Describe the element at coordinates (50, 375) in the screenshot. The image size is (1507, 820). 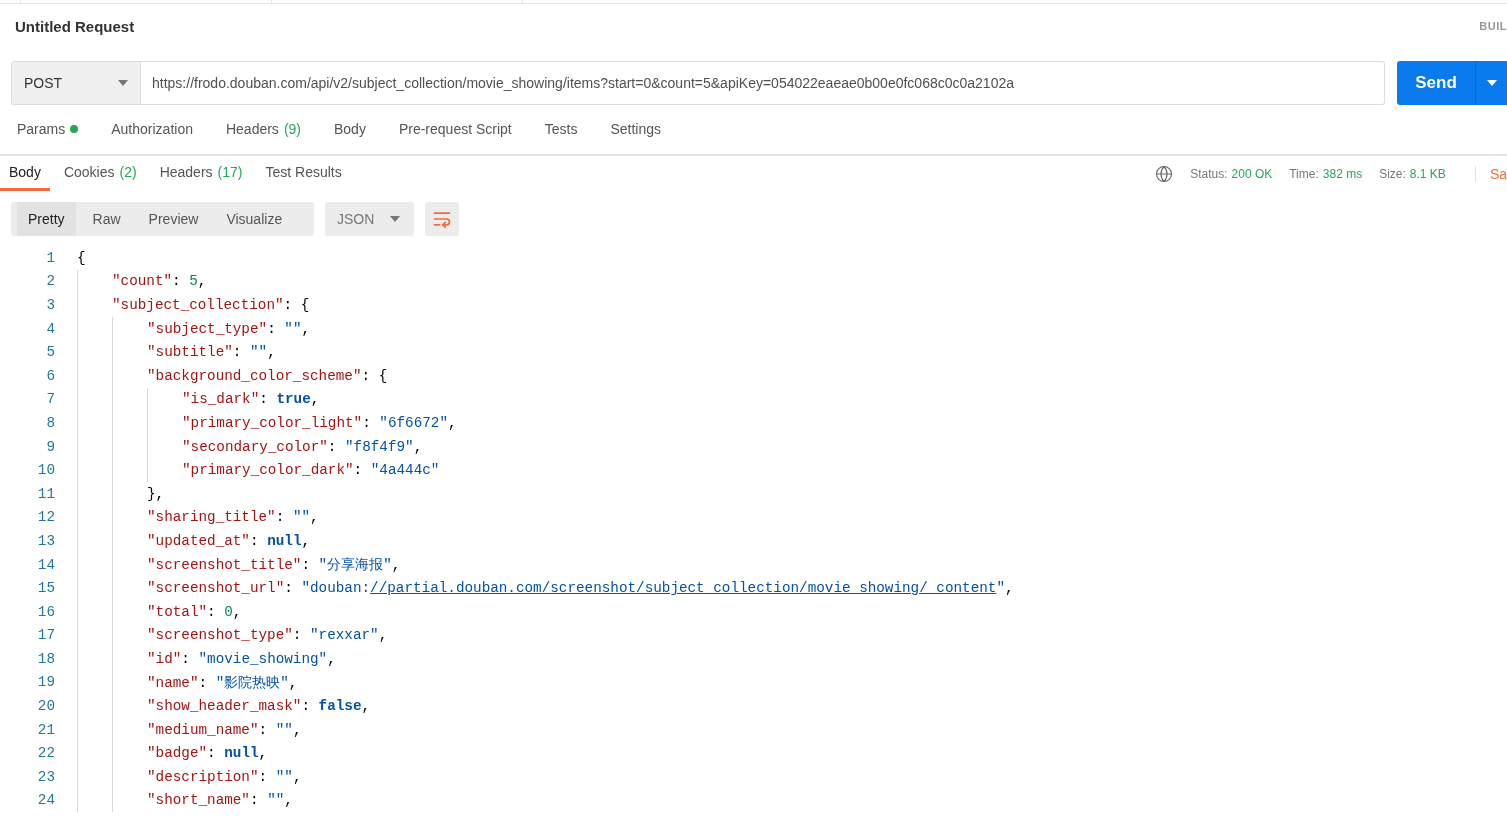
I see `line-number: 6` at that location.